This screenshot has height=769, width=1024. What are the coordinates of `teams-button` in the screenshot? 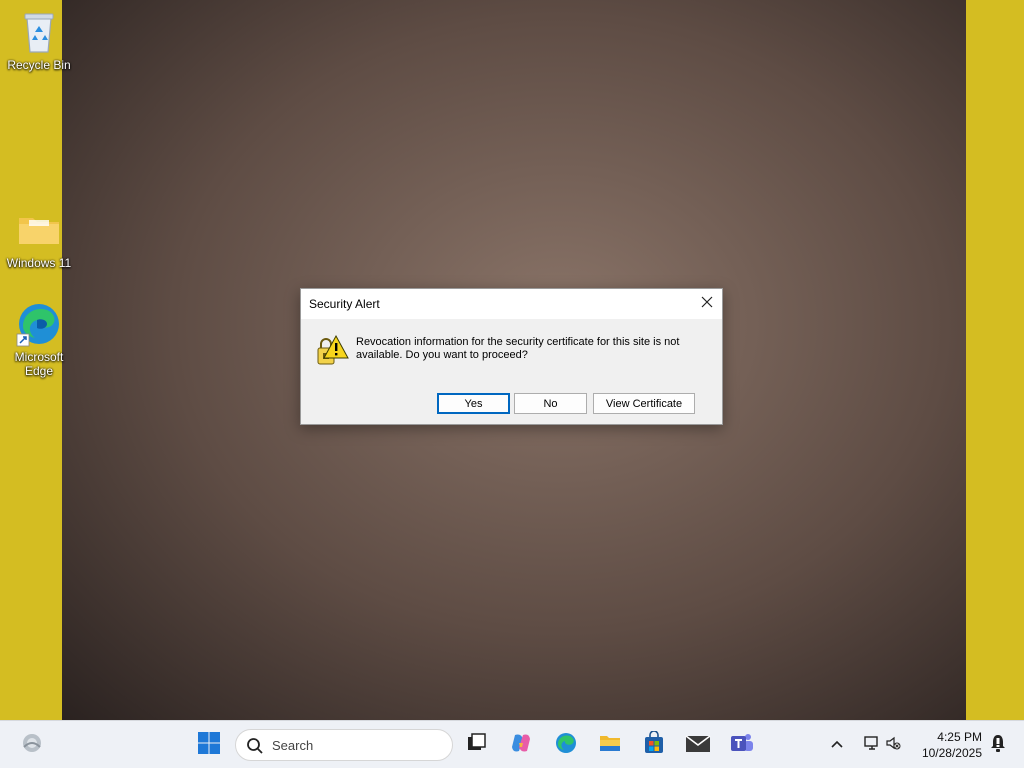 It's located at (742, 745).